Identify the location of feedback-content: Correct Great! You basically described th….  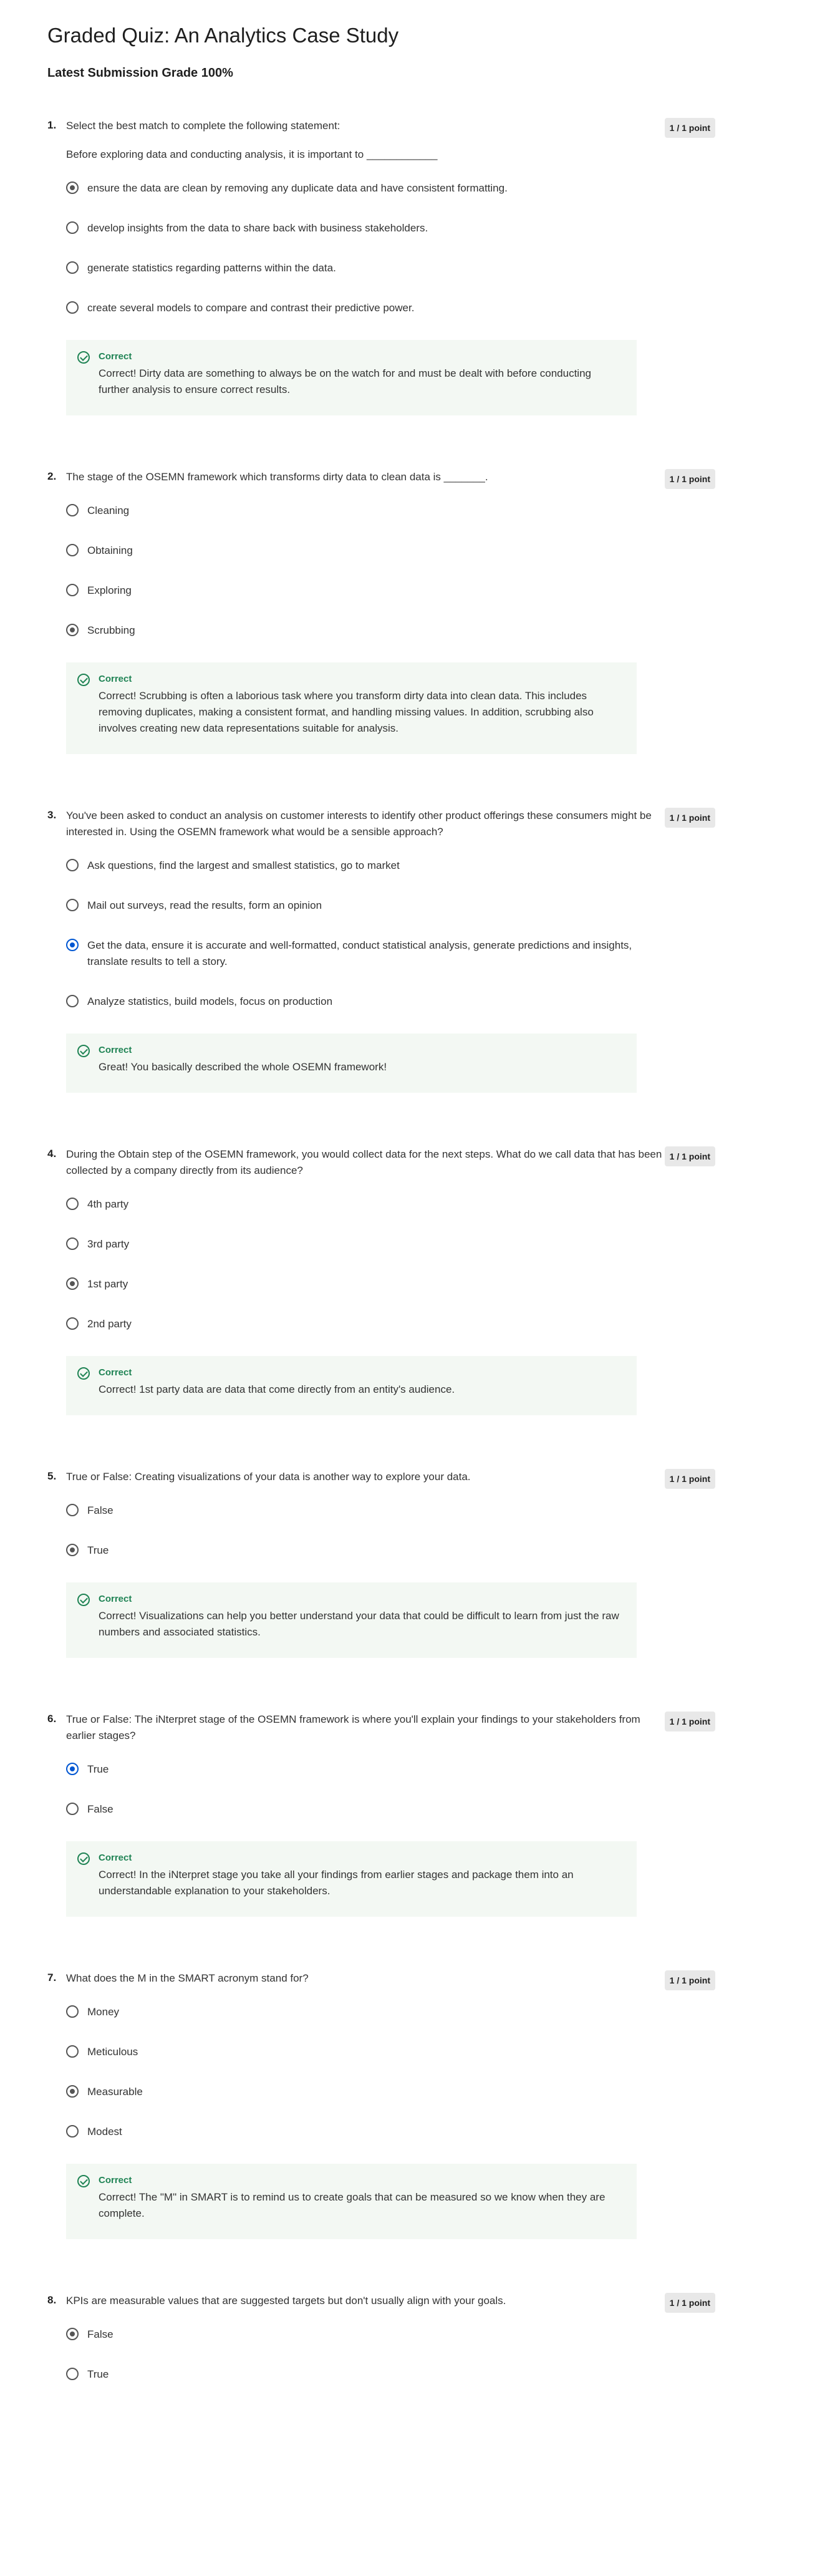
(243, 1060).